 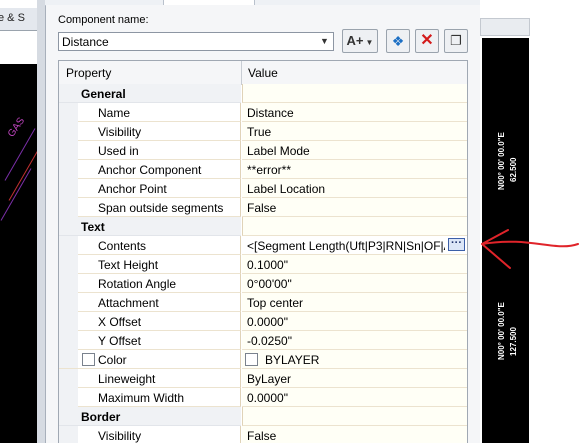 What do you see at coordinates (103, 94) in the screenshot?
I see `category-label: General` at bounding box center [103, 94].